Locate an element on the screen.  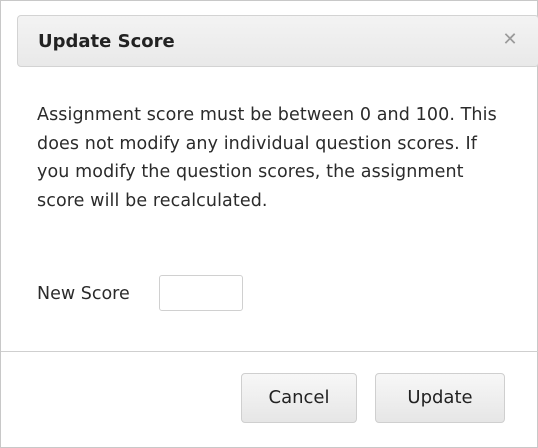
close-icon: ✕ is located at coordinates (510, 40).